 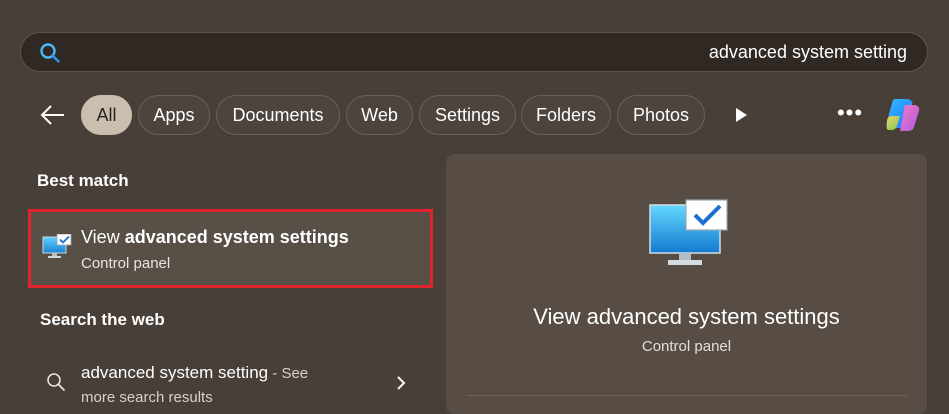 What do you see at coordinates (401, 383) in the screenshot?
I see `chevron-right-icon` at bounding box center [401, 383].